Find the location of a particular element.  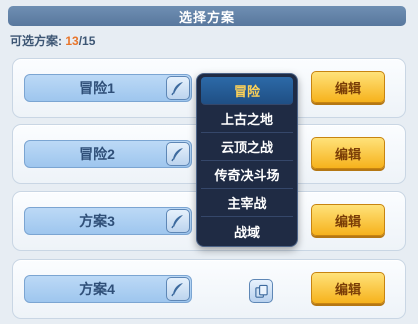

plan-count-label: 可选方案: is located at coordinates (38, 41).